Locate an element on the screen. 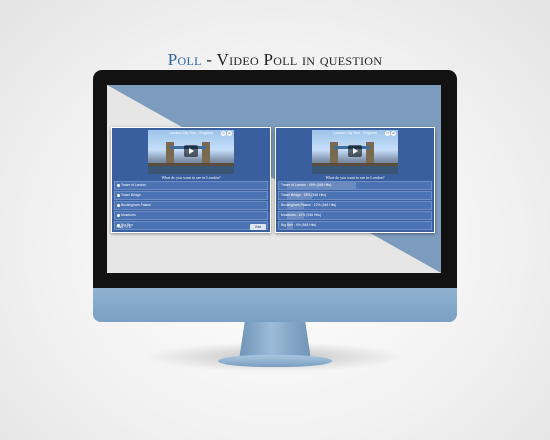 This screenshot has height=440, width=550. poll-option-label: Tower of London is located at coordinates (134, 185).